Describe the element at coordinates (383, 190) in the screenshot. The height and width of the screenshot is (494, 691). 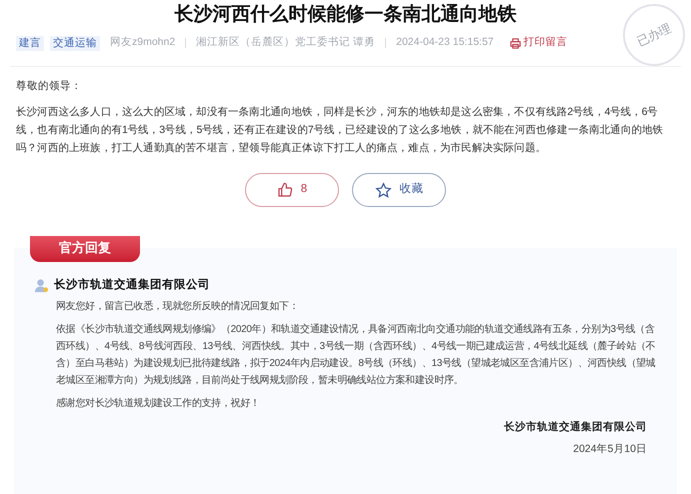
I see `star-icon` at that location.